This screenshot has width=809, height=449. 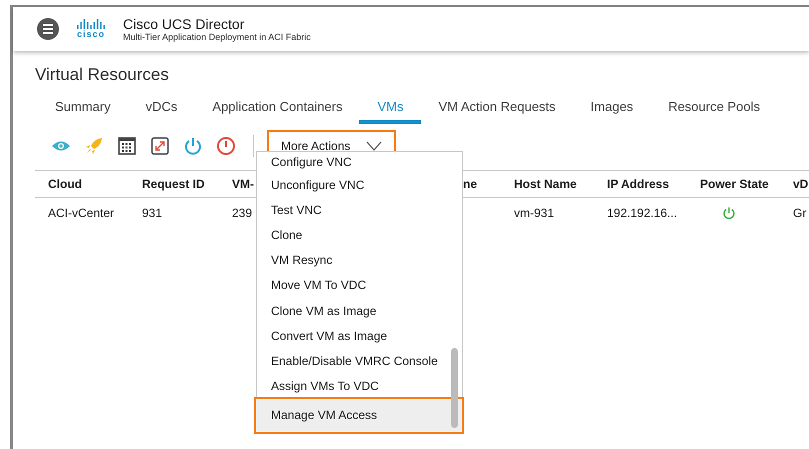 What do you see at coordinates (353, 185) in the screenshot?
I see `menu-item: Unconfigure VNC` at bounding box center [353, 185].